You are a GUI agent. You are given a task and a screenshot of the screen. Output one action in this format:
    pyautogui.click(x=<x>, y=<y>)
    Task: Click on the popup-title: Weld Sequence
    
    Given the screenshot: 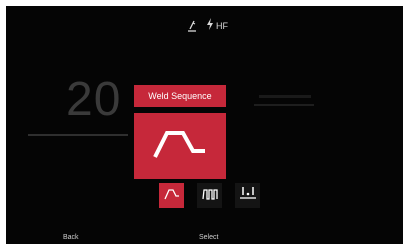 What is the action you would take?
    pyautogui.click(x=180, y=96)
    